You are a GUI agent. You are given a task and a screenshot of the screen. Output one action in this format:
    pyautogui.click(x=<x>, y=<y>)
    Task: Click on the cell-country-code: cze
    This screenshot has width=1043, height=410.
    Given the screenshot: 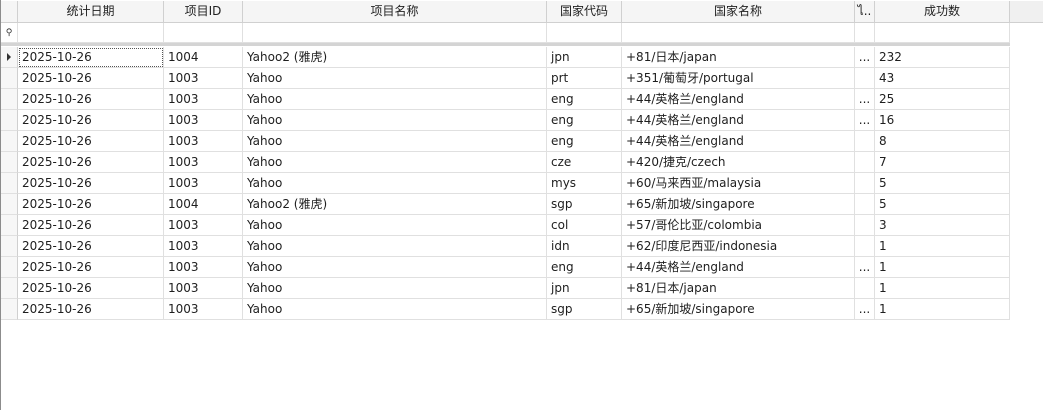 What is the action you would take?
    pyautogui.click(x=584, y=162)
    